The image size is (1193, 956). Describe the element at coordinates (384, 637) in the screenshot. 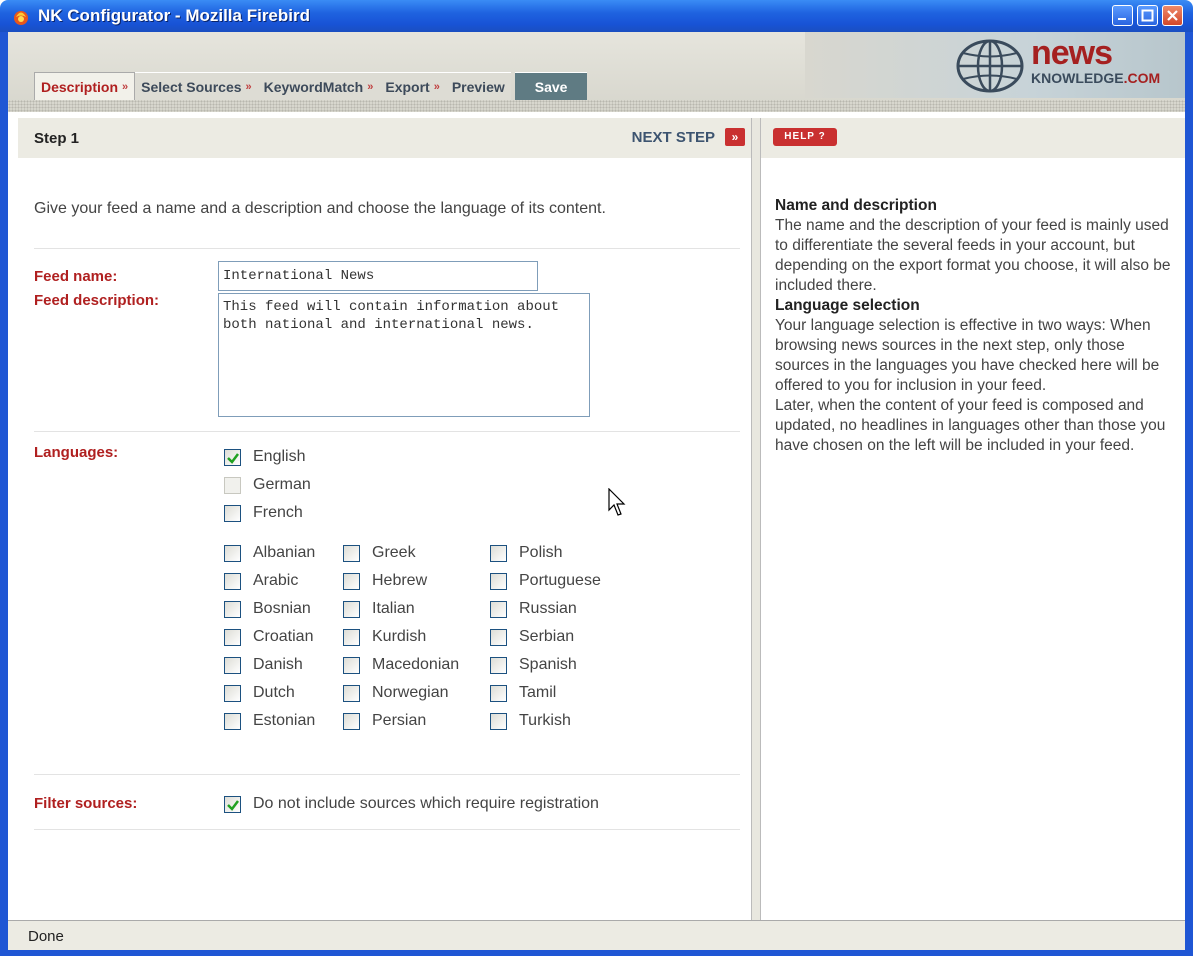

I see `language-checkbox: Kurdish` at that location.